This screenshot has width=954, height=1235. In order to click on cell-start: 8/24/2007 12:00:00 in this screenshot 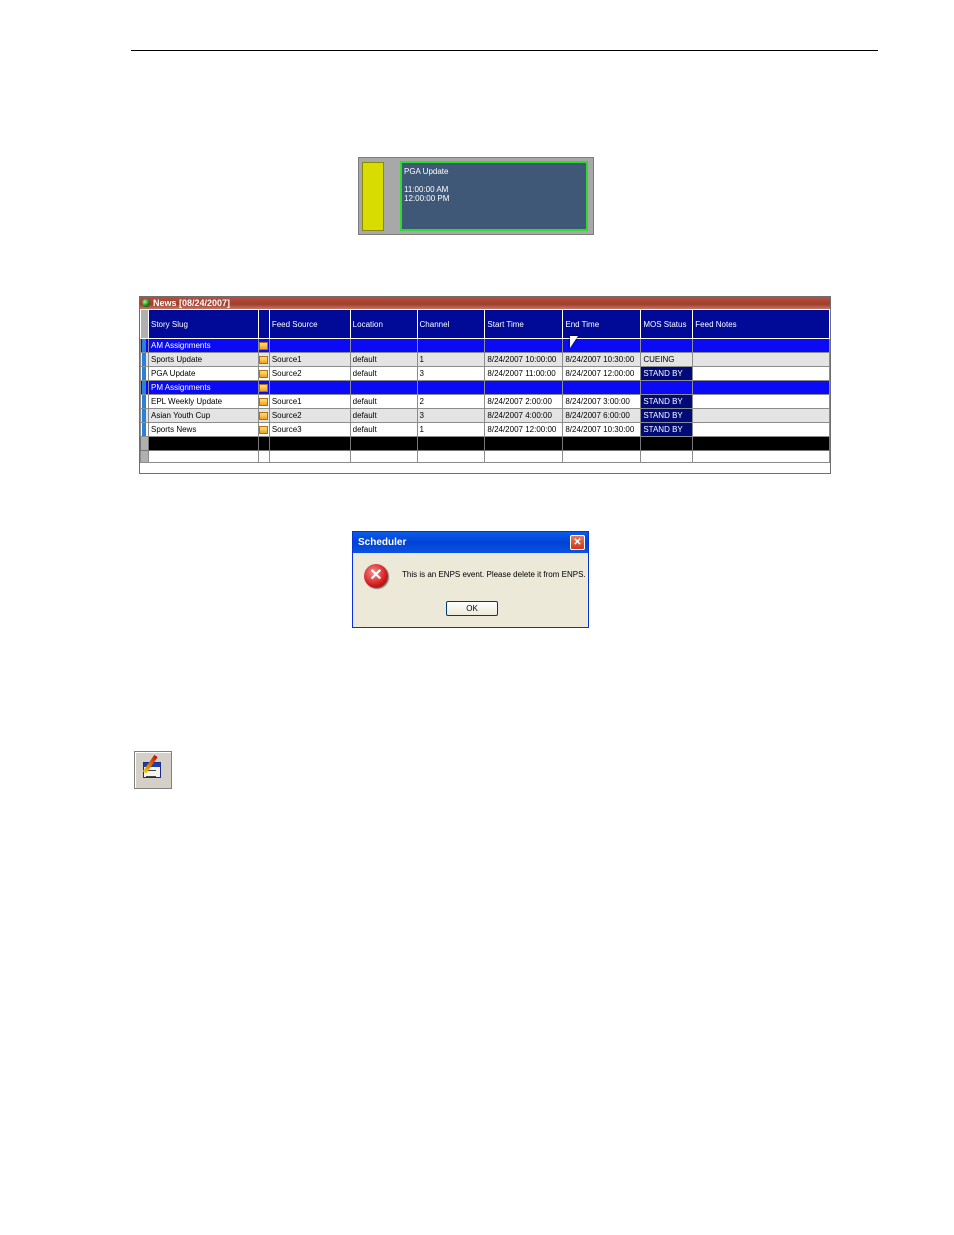, I will do `click(524, 429)`.